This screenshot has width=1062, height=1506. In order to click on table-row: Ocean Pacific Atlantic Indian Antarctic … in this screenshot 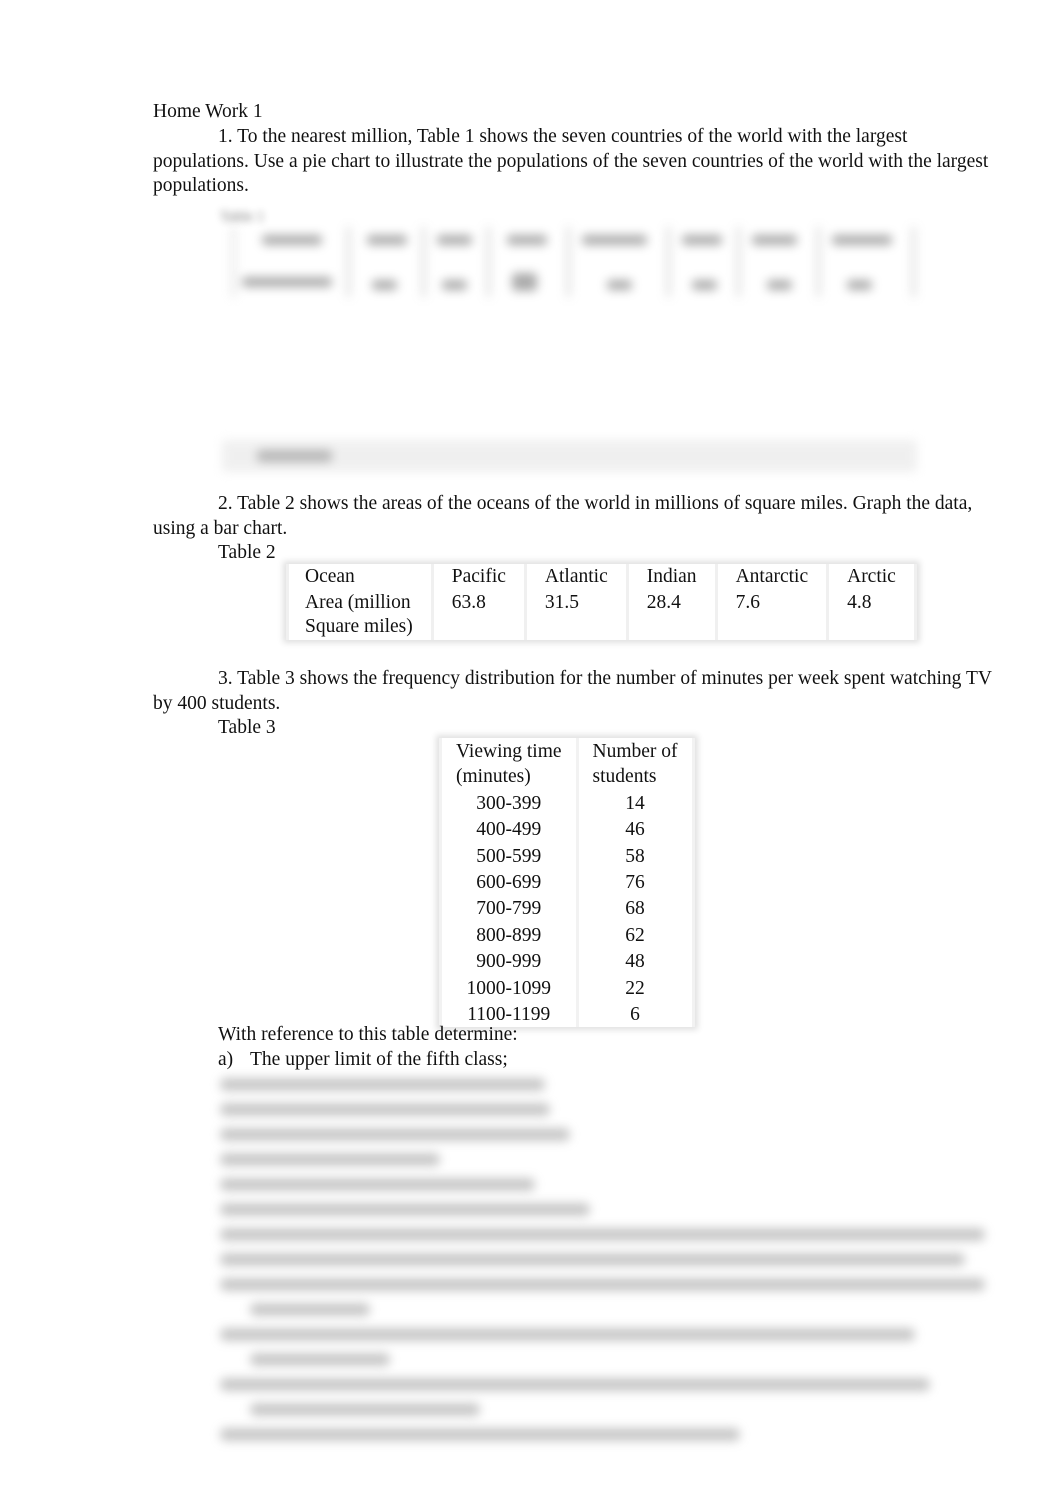, I will do `click(601, 577)`.